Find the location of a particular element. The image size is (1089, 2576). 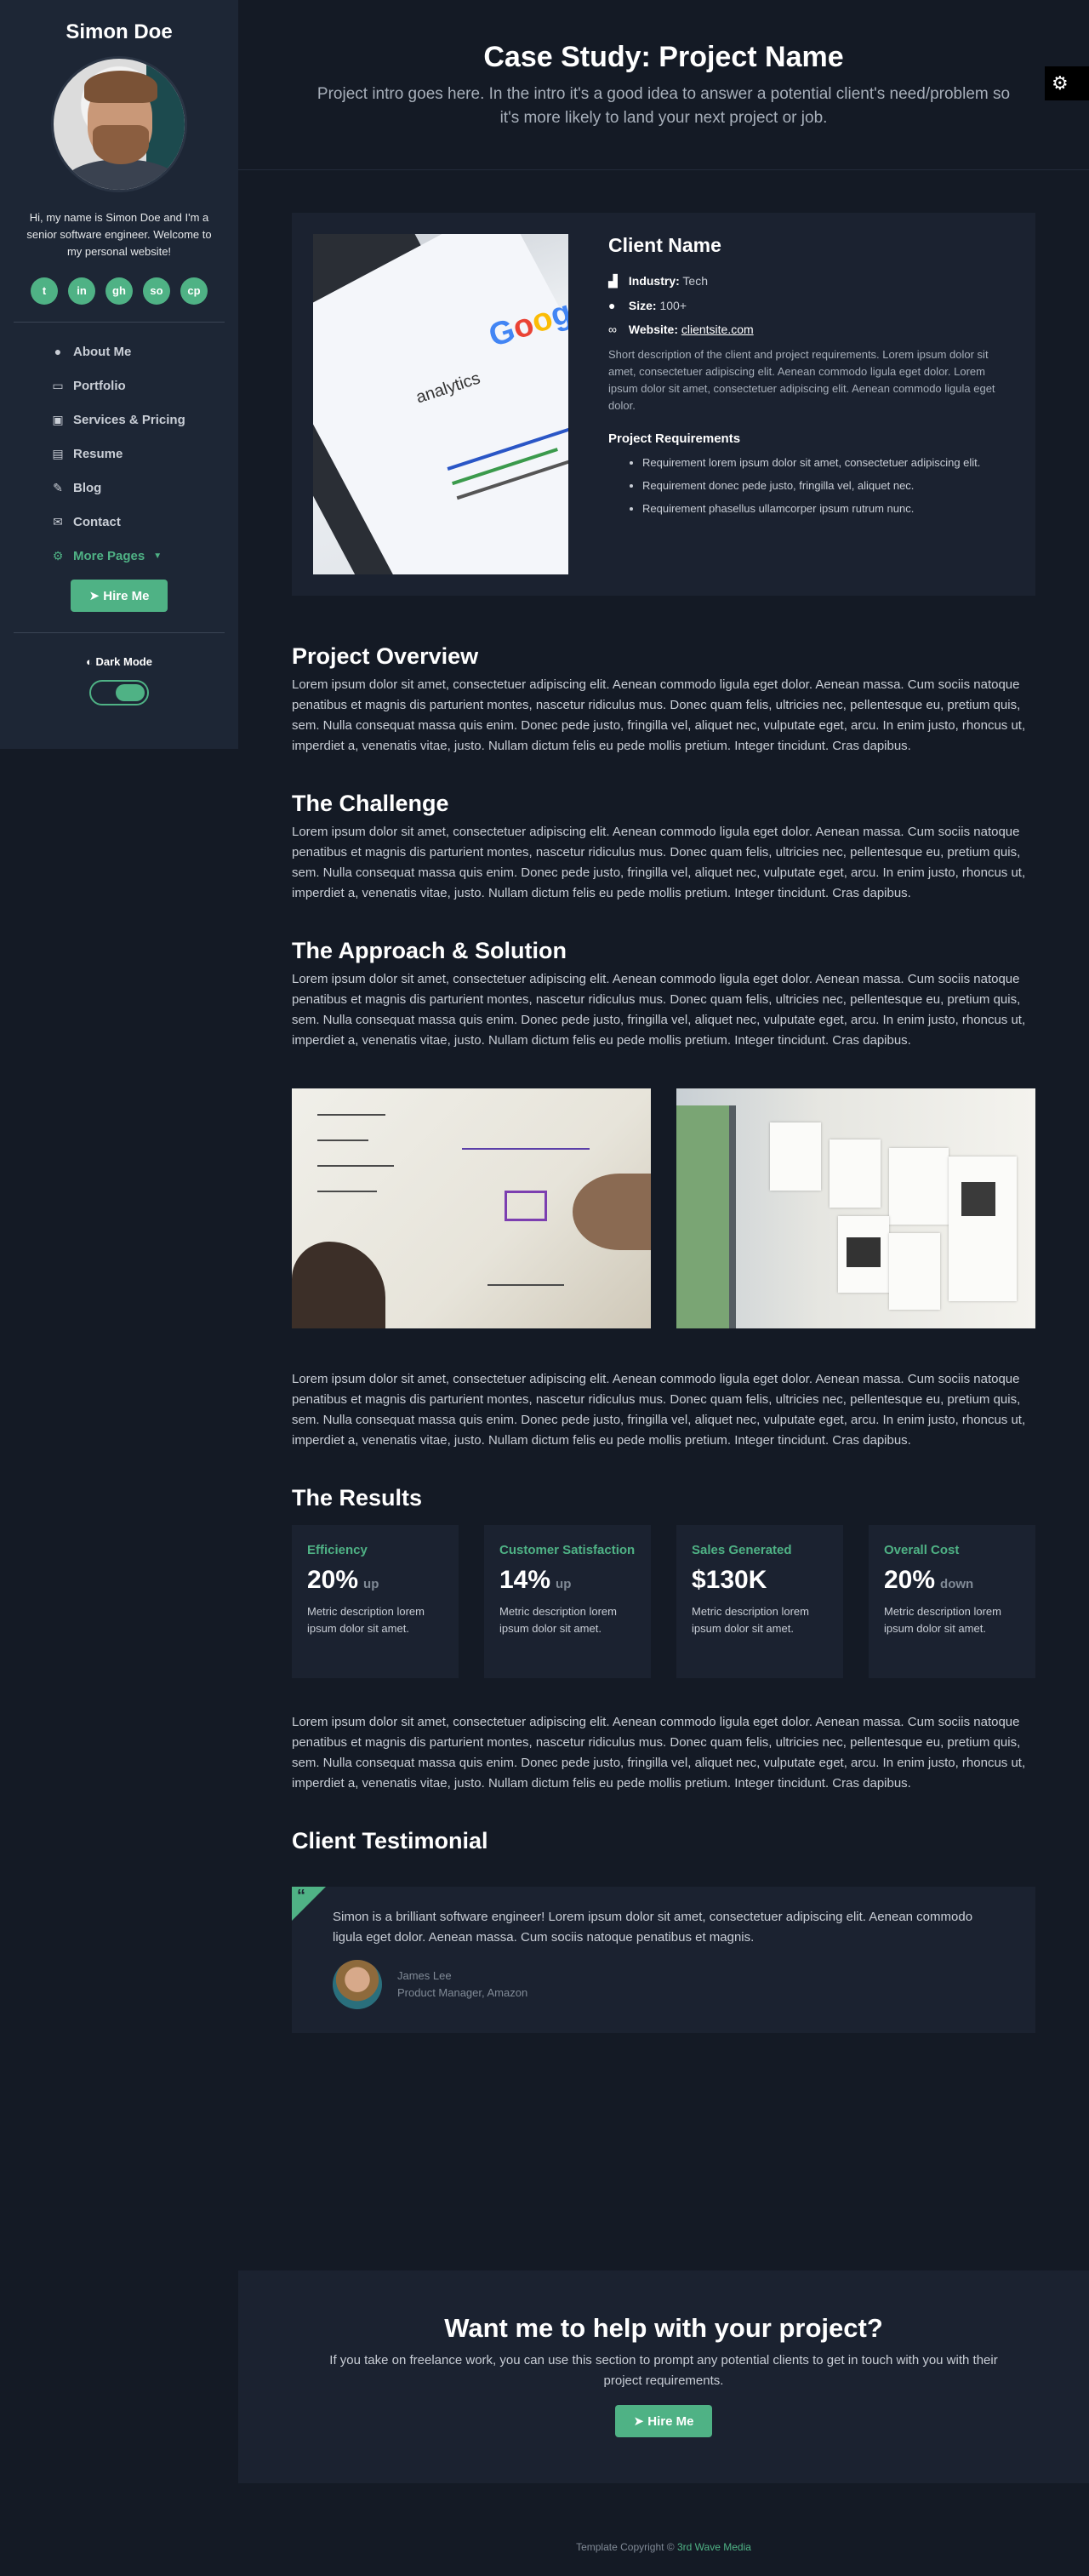

hire-me-button: ➤ Hire Me is located at coordinates (119, 596).